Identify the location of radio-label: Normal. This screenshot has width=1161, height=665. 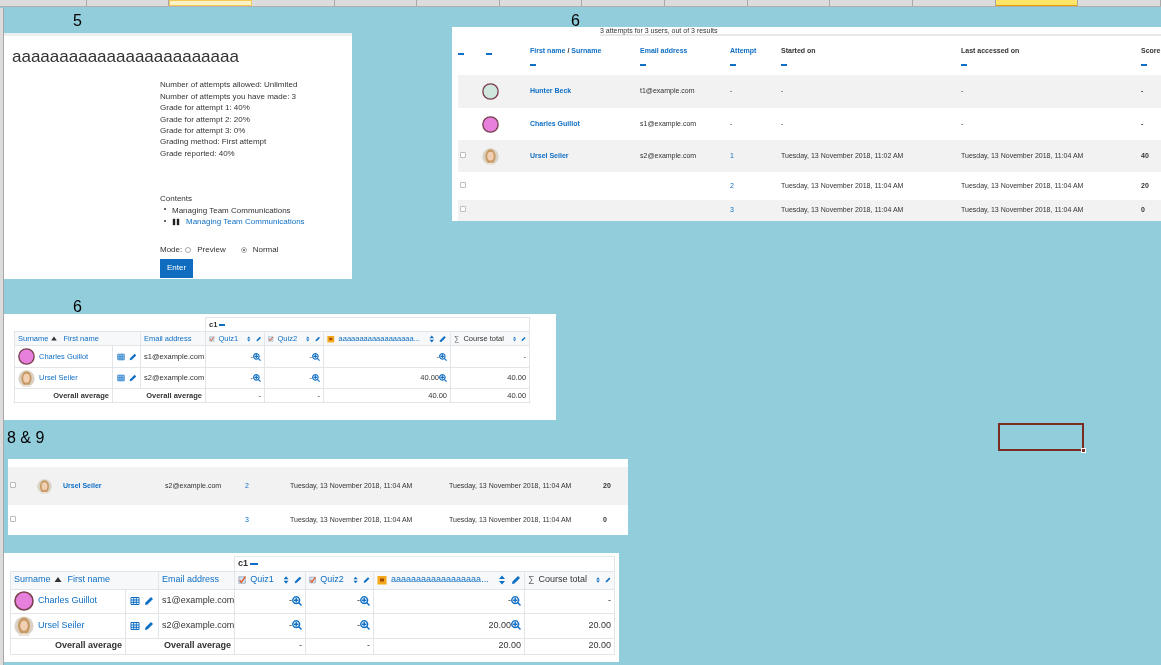
(265, 250).